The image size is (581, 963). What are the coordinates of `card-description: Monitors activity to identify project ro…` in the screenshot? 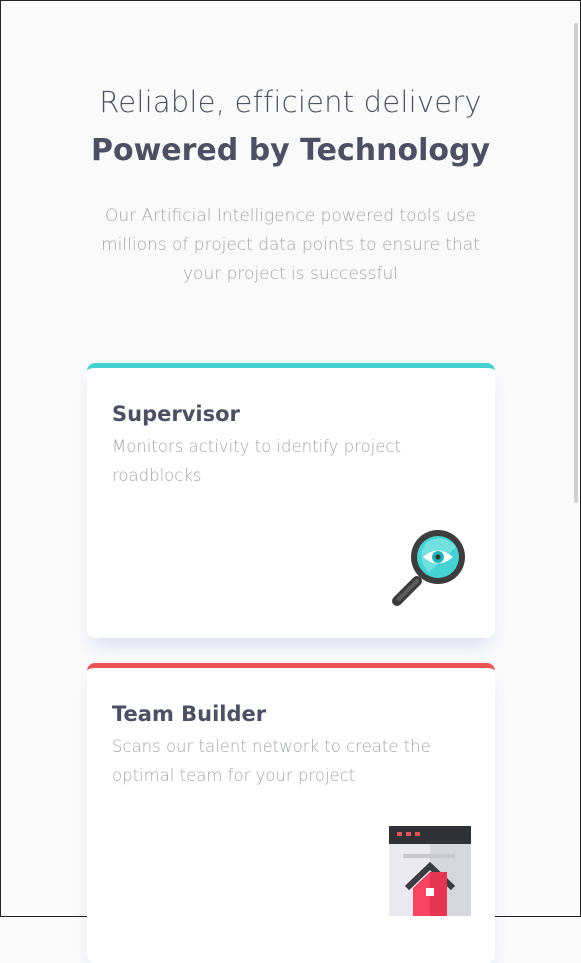 It's located at (256, 461).